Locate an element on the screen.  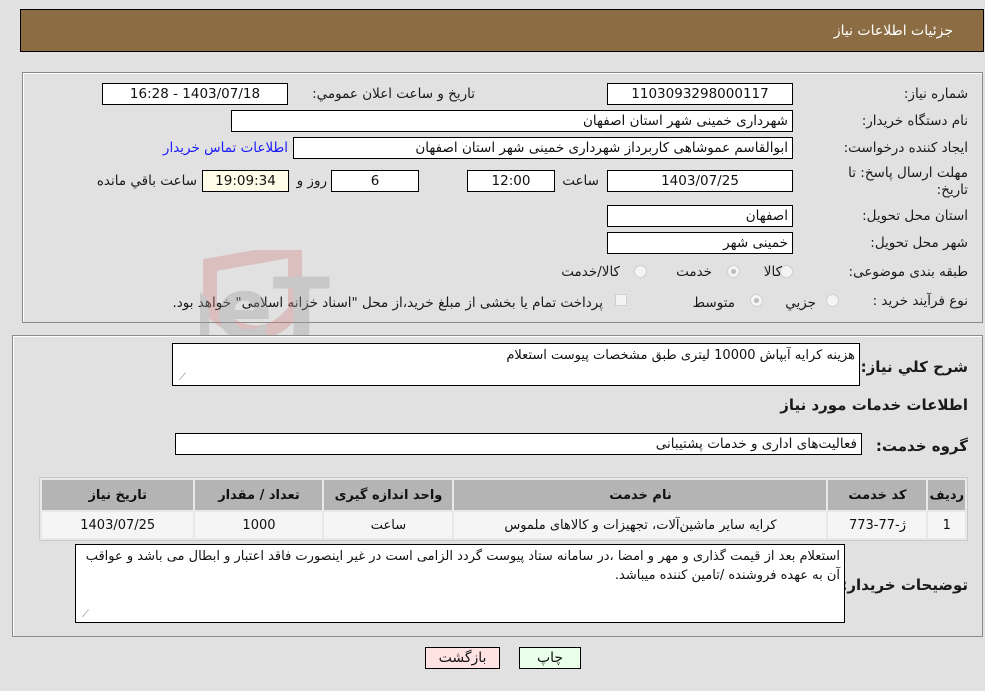
summary-label: شرح كلي نياز: is located at coordinates (914, 367).